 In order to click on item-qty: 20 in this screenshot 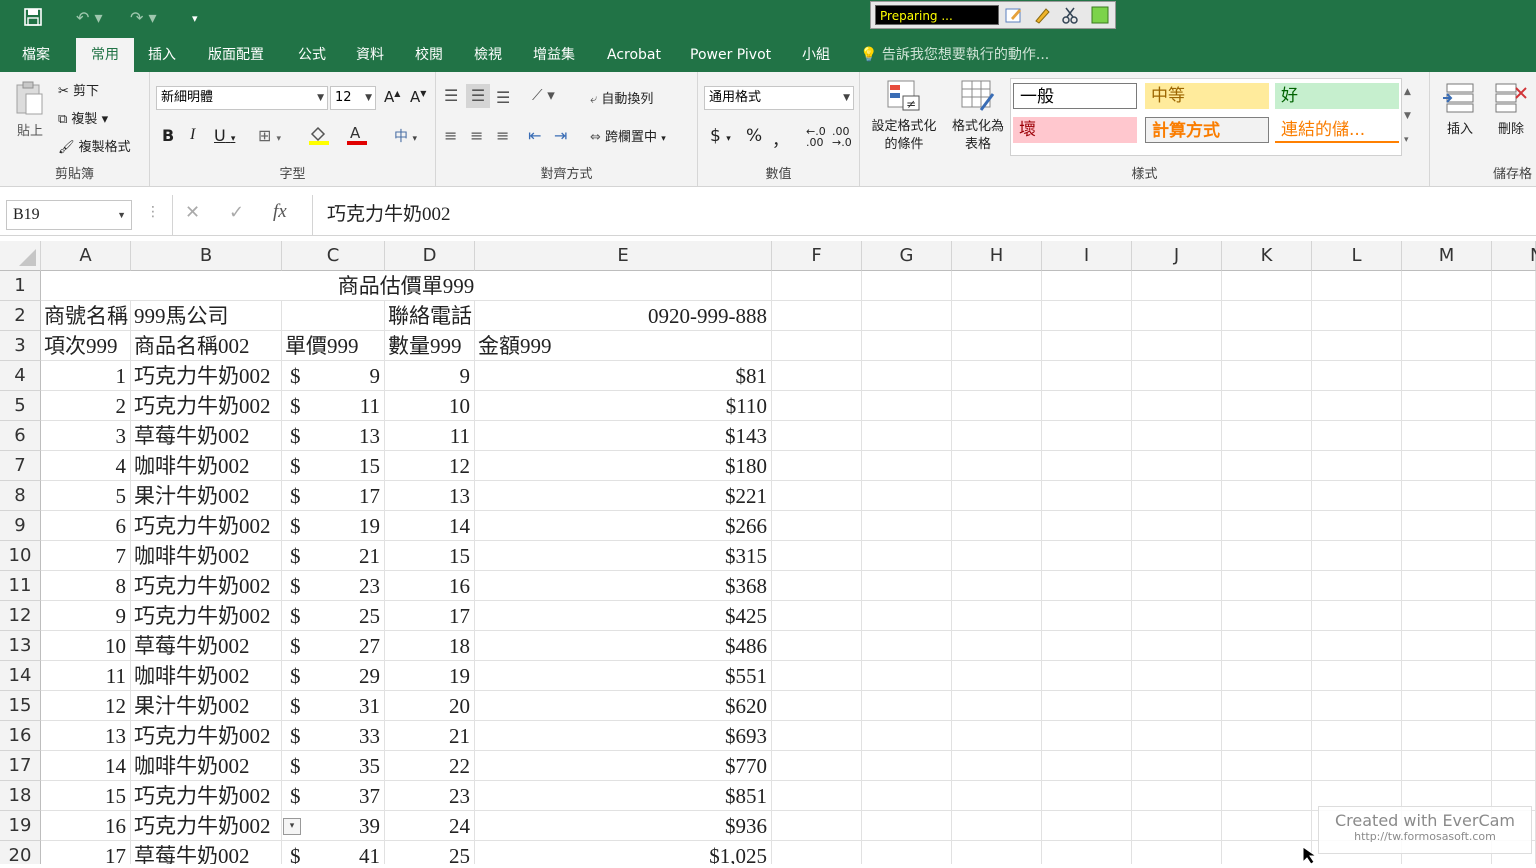, I will do `click(430, 706)`.